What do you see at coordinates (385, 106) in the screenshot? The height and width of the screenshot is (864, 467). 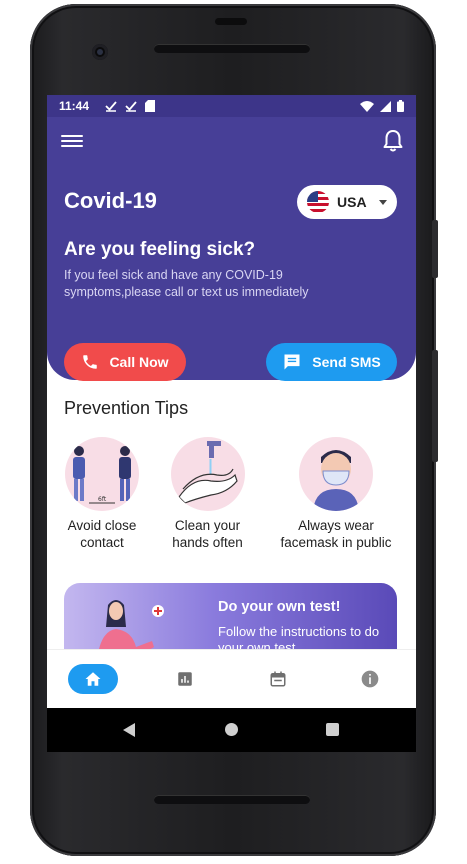 I see `signal-icon` at bounding box center [385, 106].